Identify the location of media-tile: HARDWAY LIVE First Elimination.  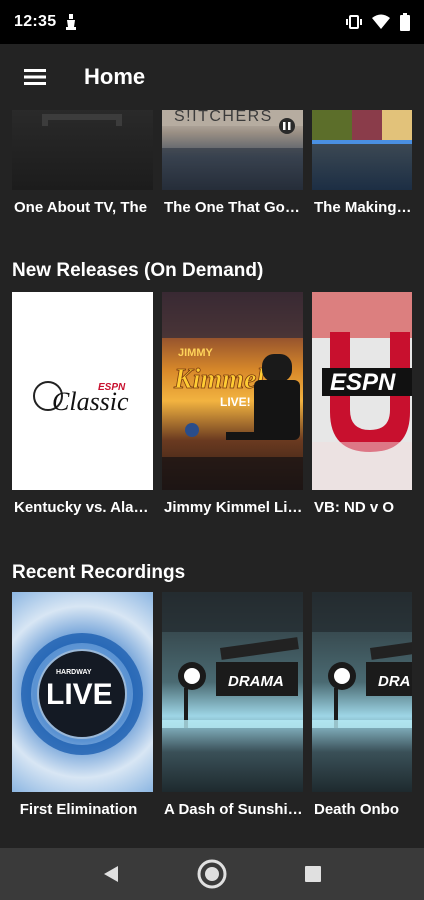
(82, 705).